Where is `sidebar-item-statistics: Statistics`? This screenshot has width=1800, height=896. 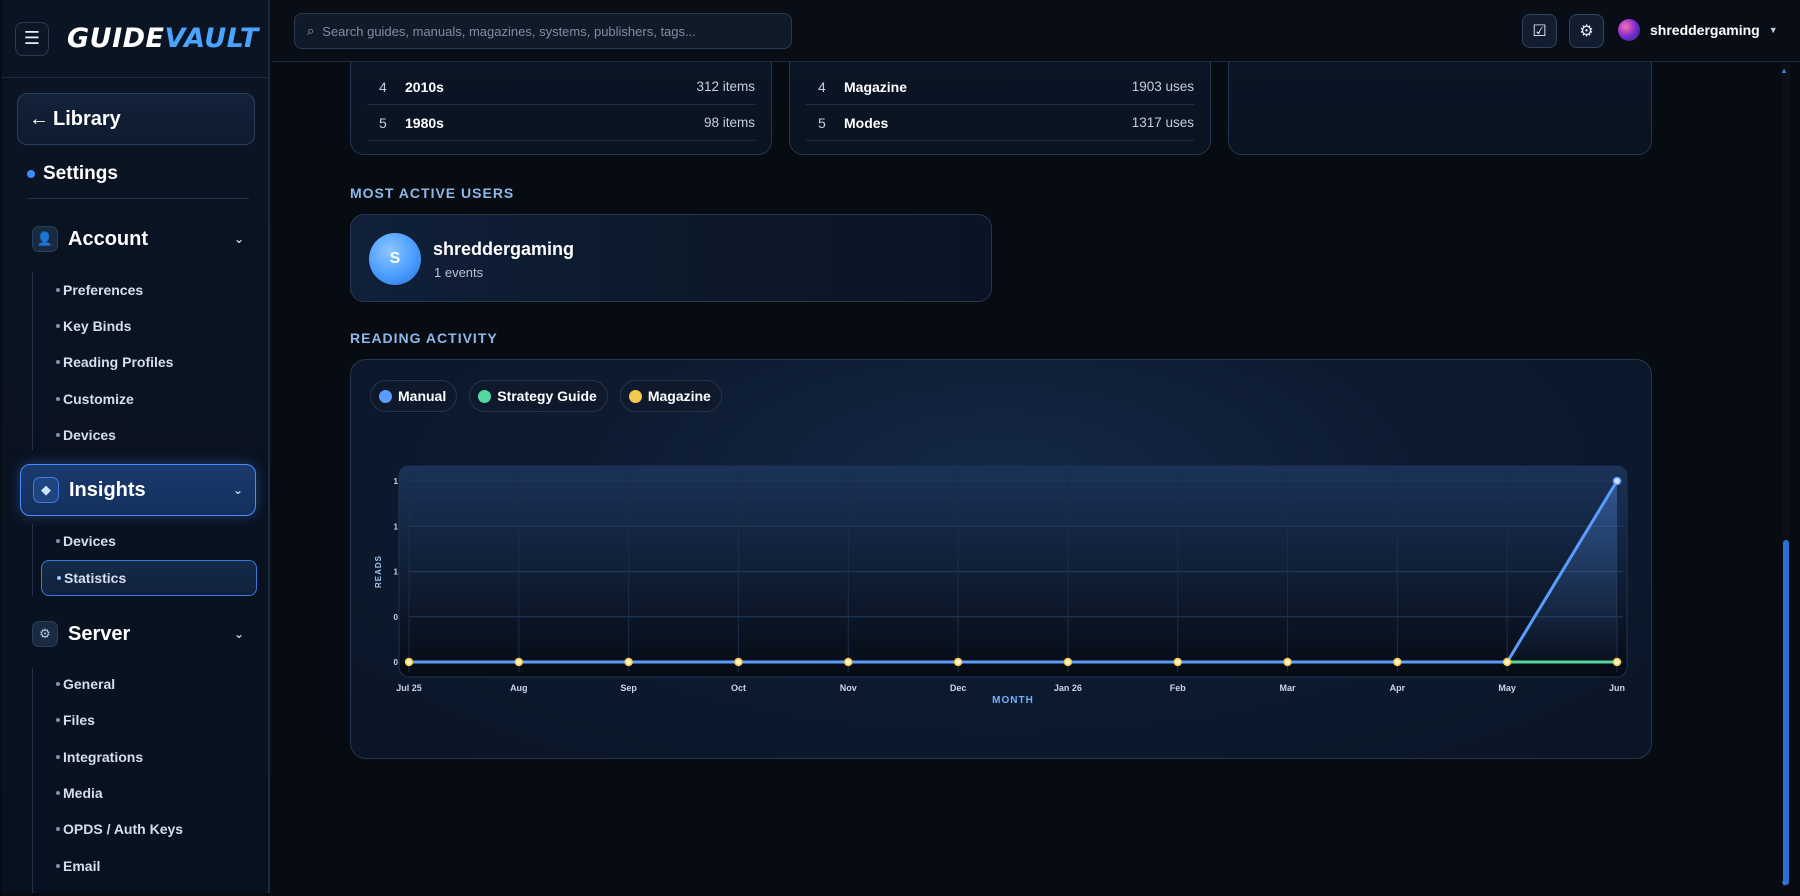 sidebar-item-statistics: Statistics is located at coordinates (149, 578).